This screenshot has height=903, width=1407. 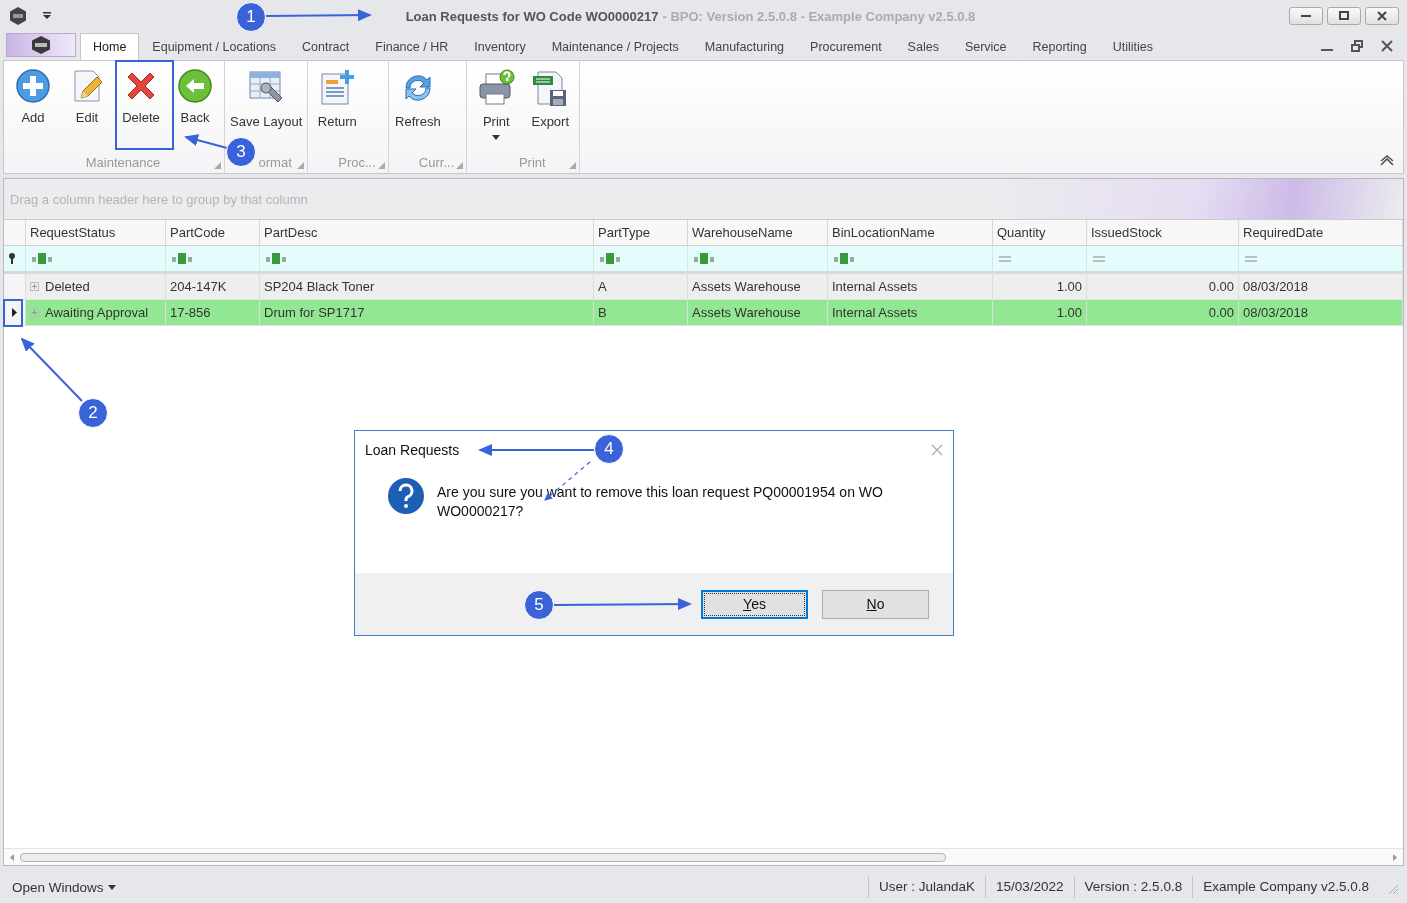 What do you see at coordinates (985, 46) in the screenshot?
I see `ribbon-tab: Service` at bounding box center [985, 46].